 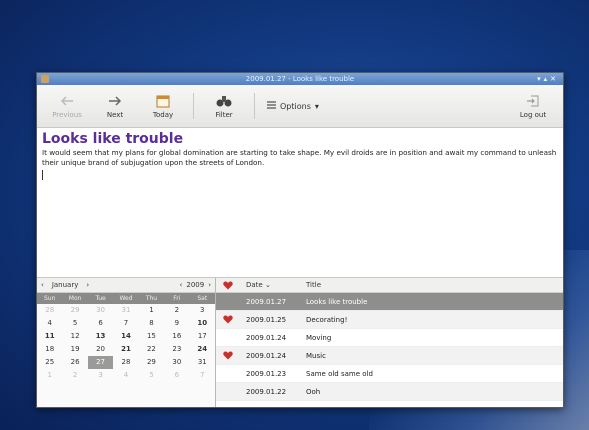 What do you see at coordinates (163, 101) in the screenshot?
I see `calendar-icon` at bounding box center [163, 101].